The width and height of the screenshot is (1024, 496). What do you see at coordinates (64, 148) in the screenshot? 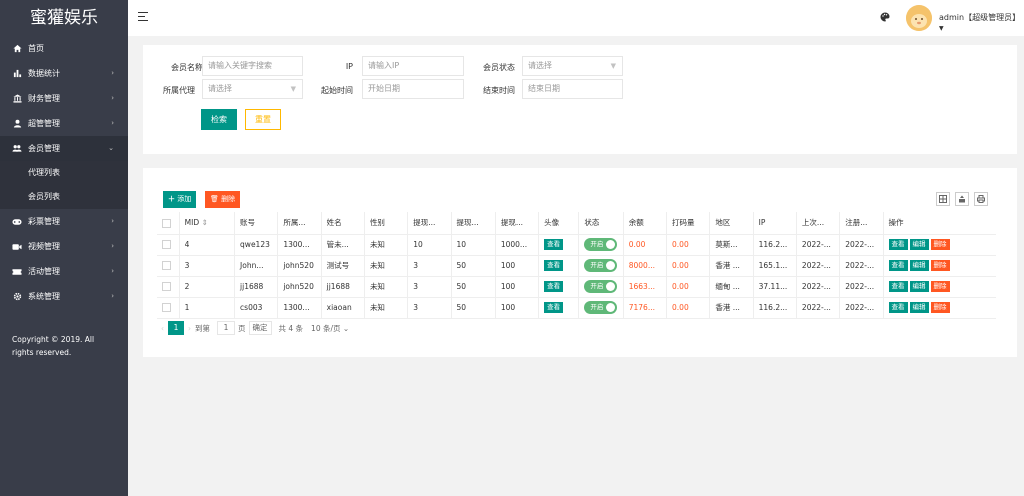
I see `sidebar-item-members: 会员管理 ⌄` at bounding box center [64, 148].